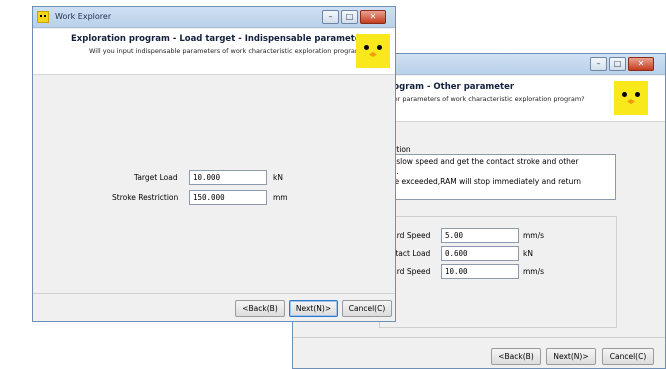 This screenshot has height=369, width=666. Describe the element at coordinates (145, 197) in the screenshot. I see `stroke-restriction-label: Stroke Restriction` at that location.